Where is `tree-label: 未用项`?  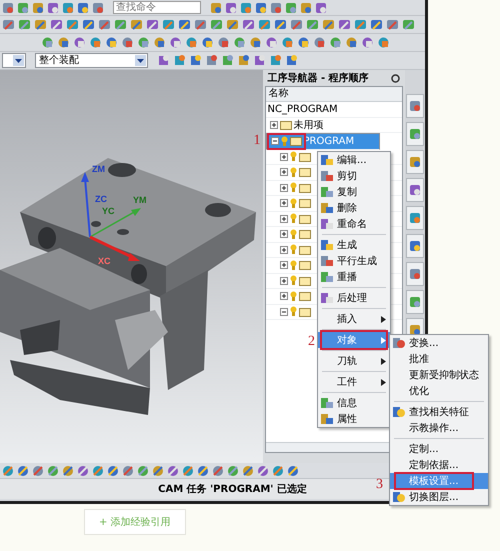
tree-label: 未用项 is located at coordinates (309, 125).